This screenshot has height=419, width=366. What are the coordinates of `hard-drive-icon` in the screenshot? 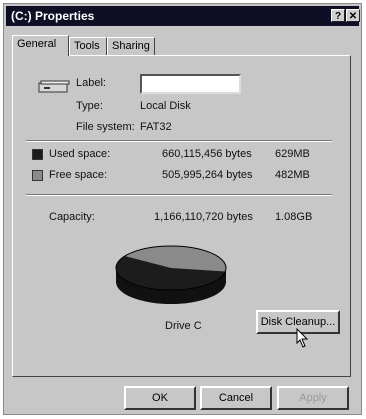 It's located at (54, 86).